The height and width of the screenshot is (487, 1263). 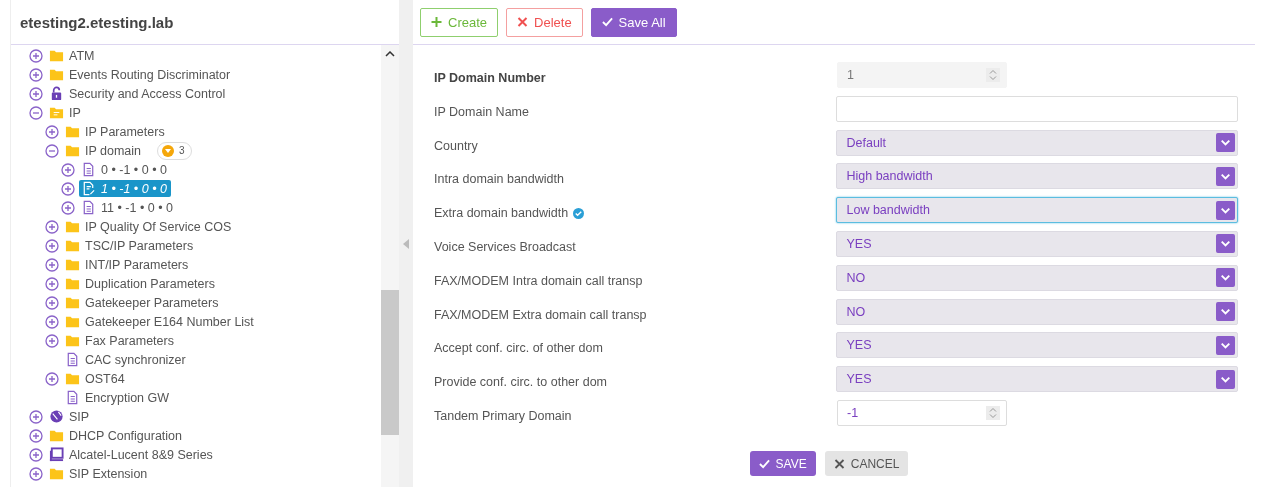 What do you see at coordinates (141, 74) in the screenshot?
I see `tree-item: Events Routing Discriminator` at bounding box center [141, 74].